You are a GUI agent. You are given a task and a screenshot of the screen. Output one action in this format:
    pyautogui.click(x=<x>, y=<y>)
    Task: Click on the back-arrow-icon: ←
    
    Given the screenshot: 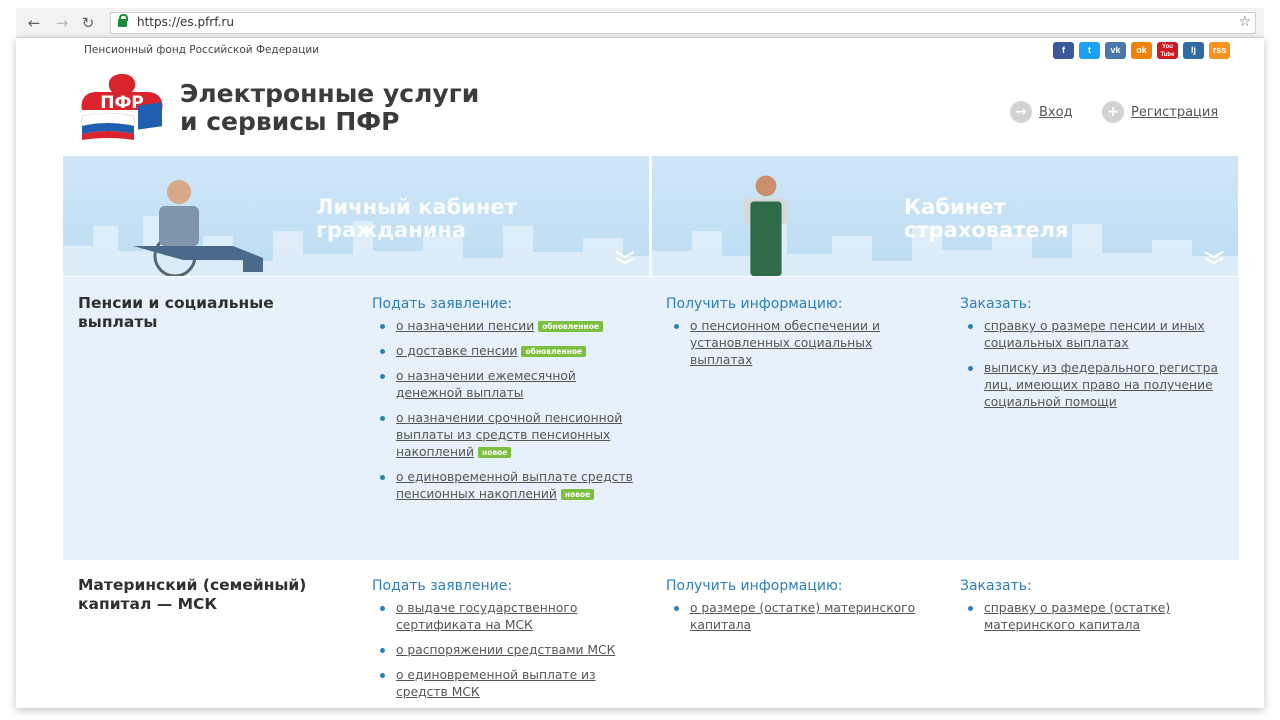 What is the action you would take?
    pyautogui.click(x=34, y=23)
    